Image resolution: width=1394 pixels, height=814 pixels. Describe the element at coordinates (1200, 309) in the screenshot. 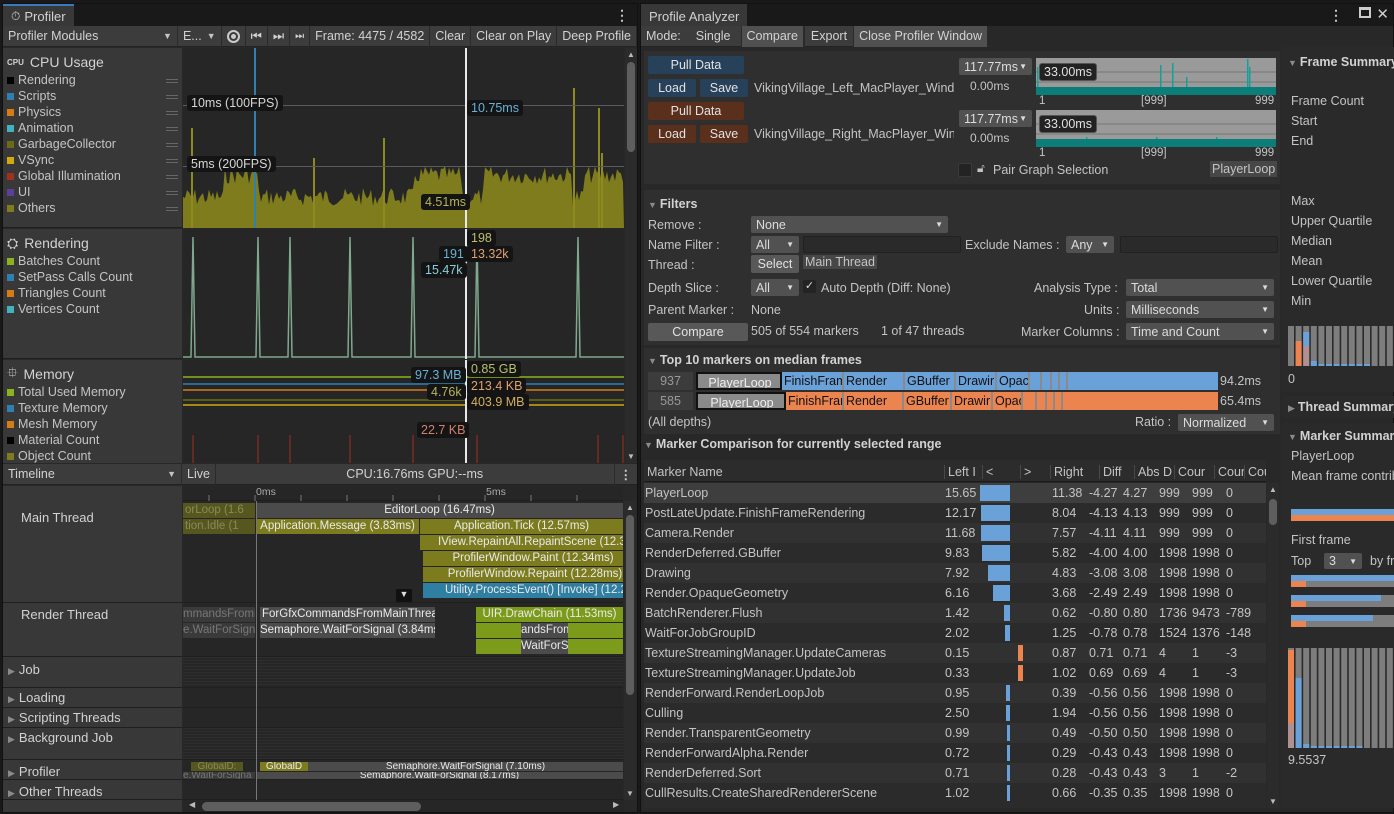

I see `units-dropdown: Milliseconds ▼` at that location.